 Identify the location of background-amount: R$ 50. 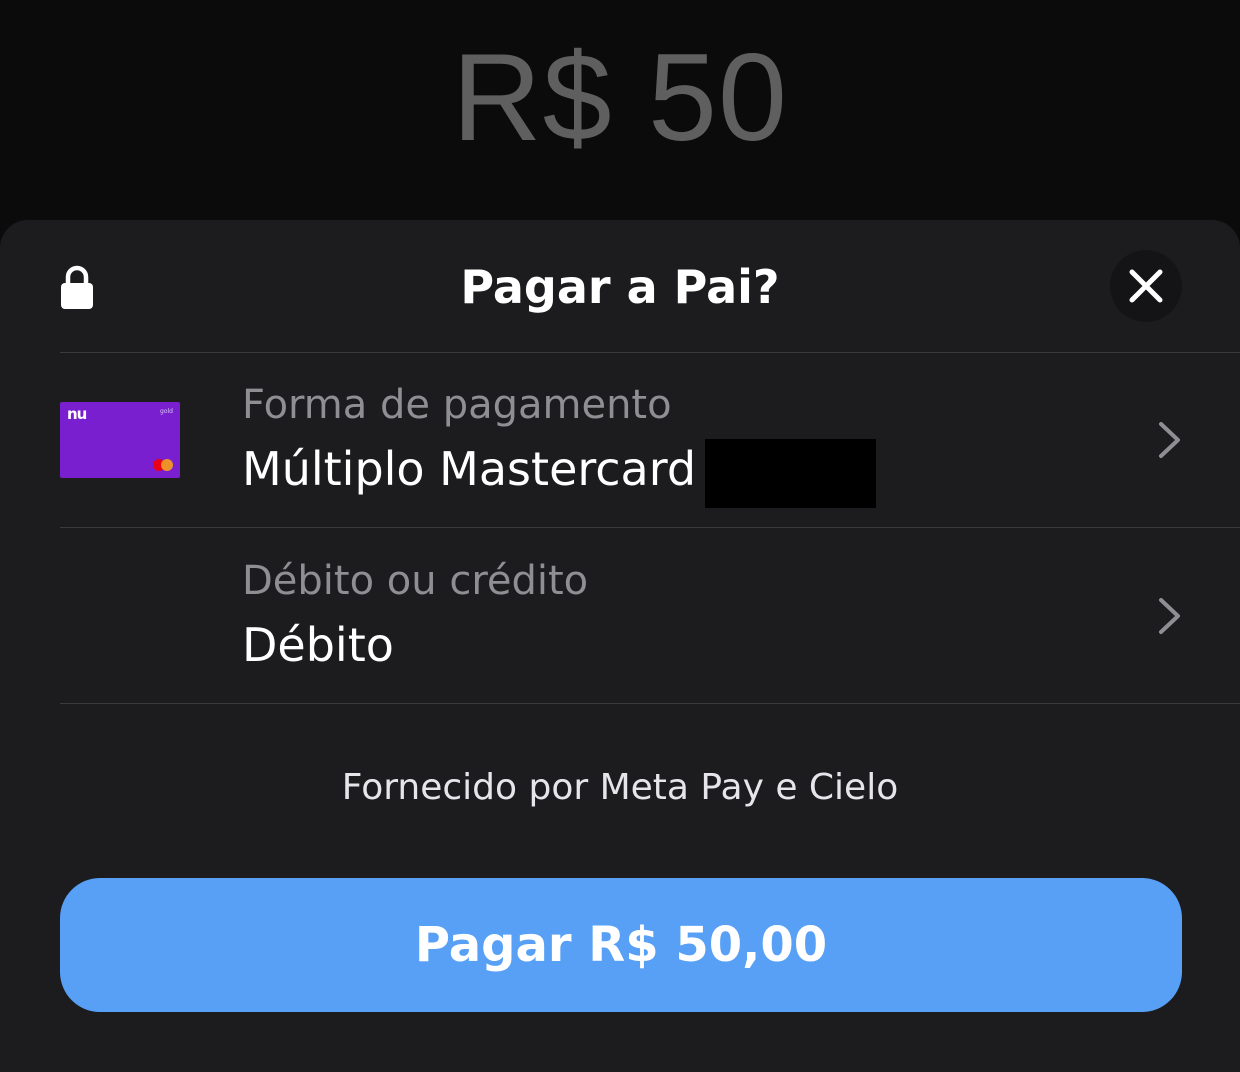
(620, 98).